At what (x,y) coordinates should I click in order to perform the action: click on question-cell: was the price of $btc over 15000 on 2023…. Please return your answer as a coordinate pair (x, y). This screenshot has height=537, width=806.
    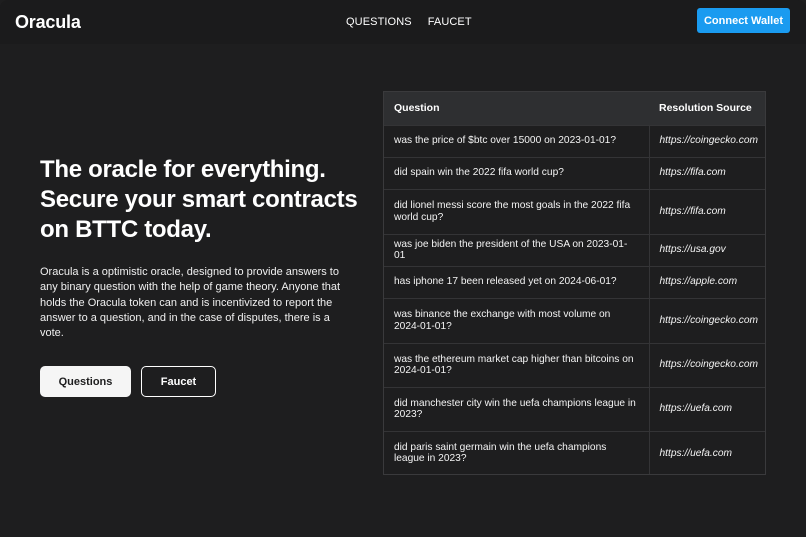
    Looking at the image, I should click on (517, 140).